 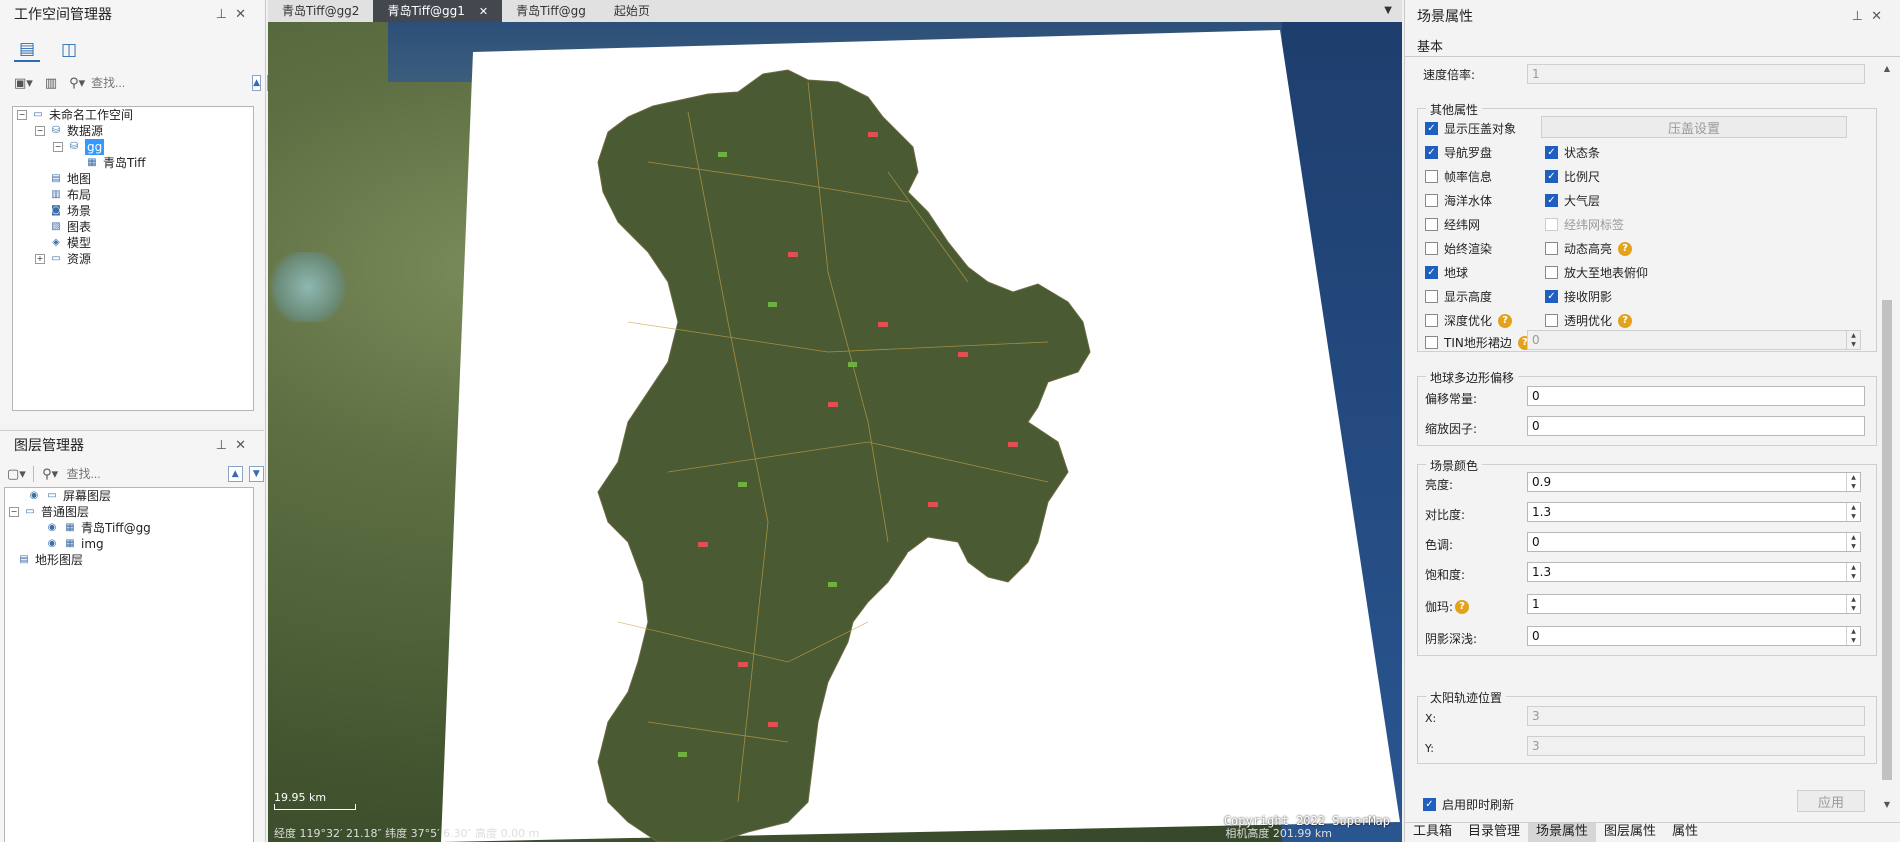 What do you see at coordinates (1696, 426) in the screenshot?
I see `scale-factor-input: 0` at bounding box center [1696, 426].